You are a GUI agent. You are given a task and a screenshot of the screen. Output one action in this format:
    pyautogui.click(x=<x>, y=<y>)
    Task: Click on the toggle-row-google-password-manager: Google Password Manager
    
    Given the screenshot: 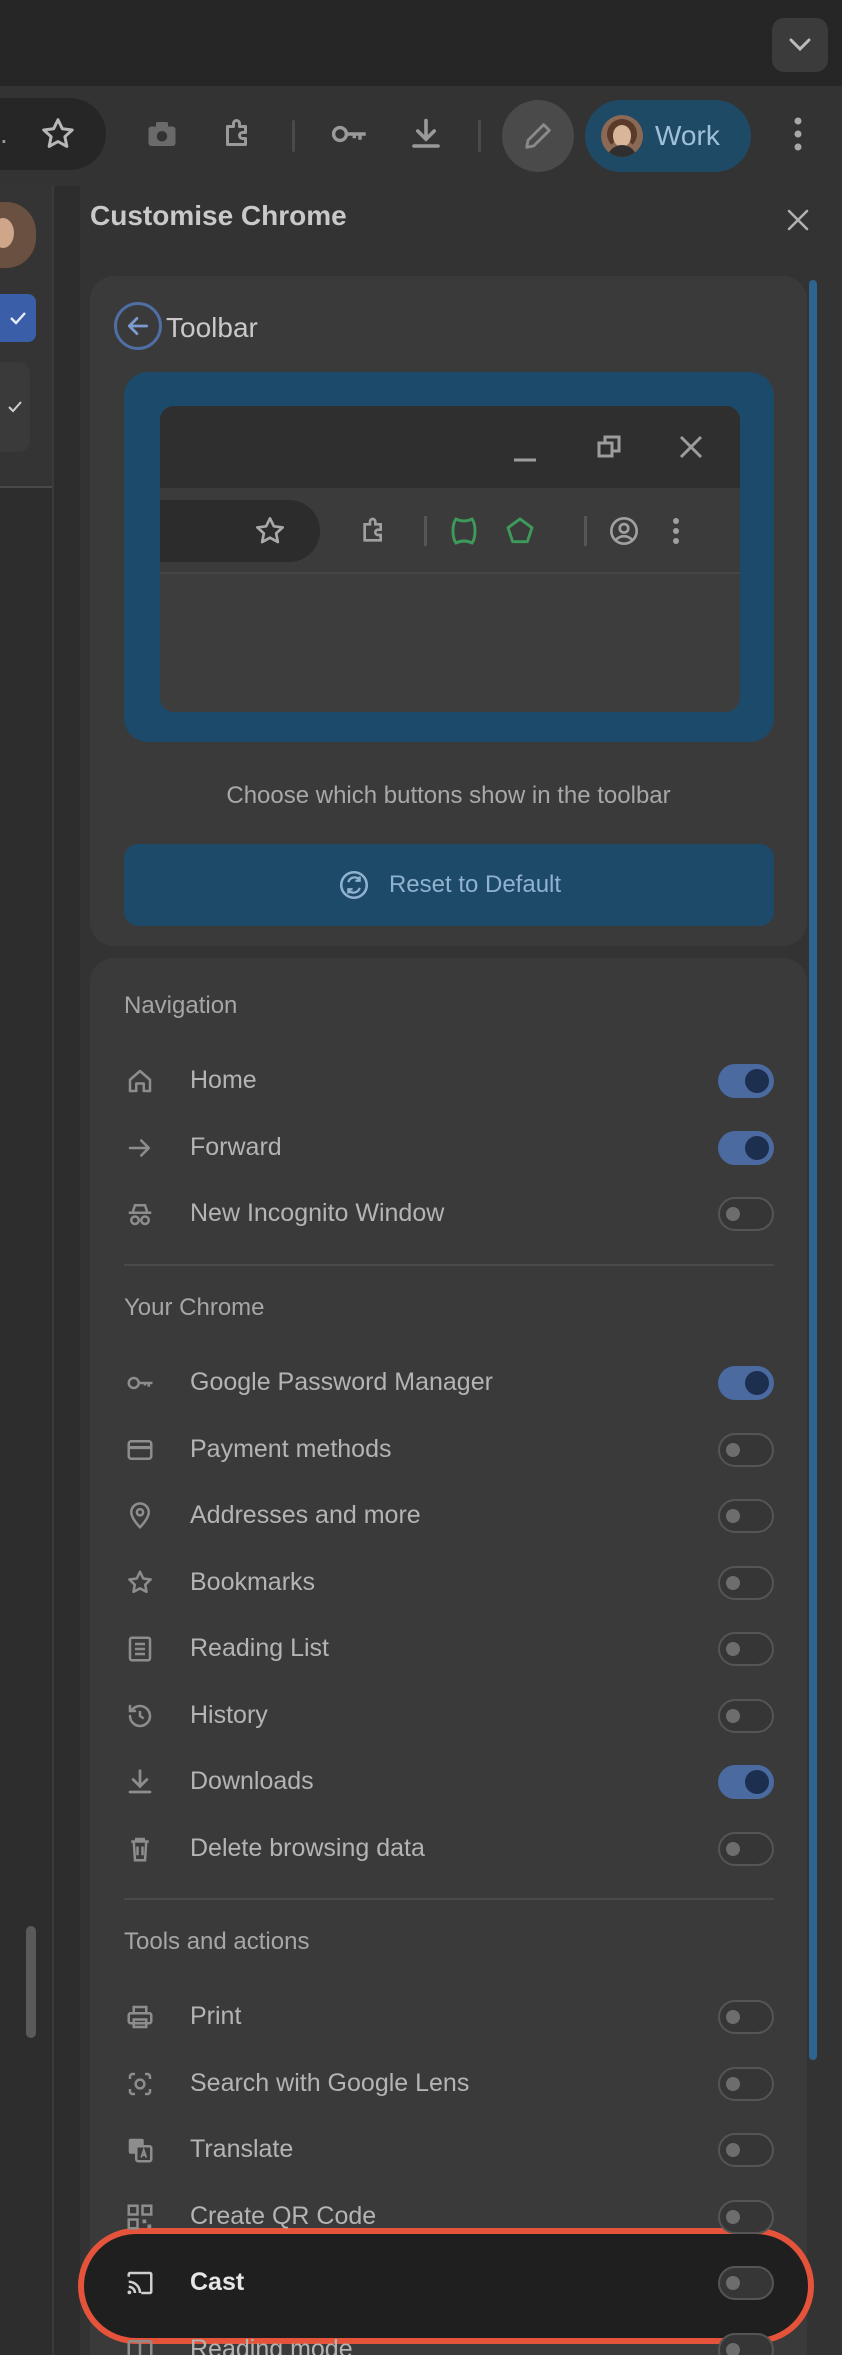 What is the action you would take?
    pyautogui.click(x=448, y=1383)
    